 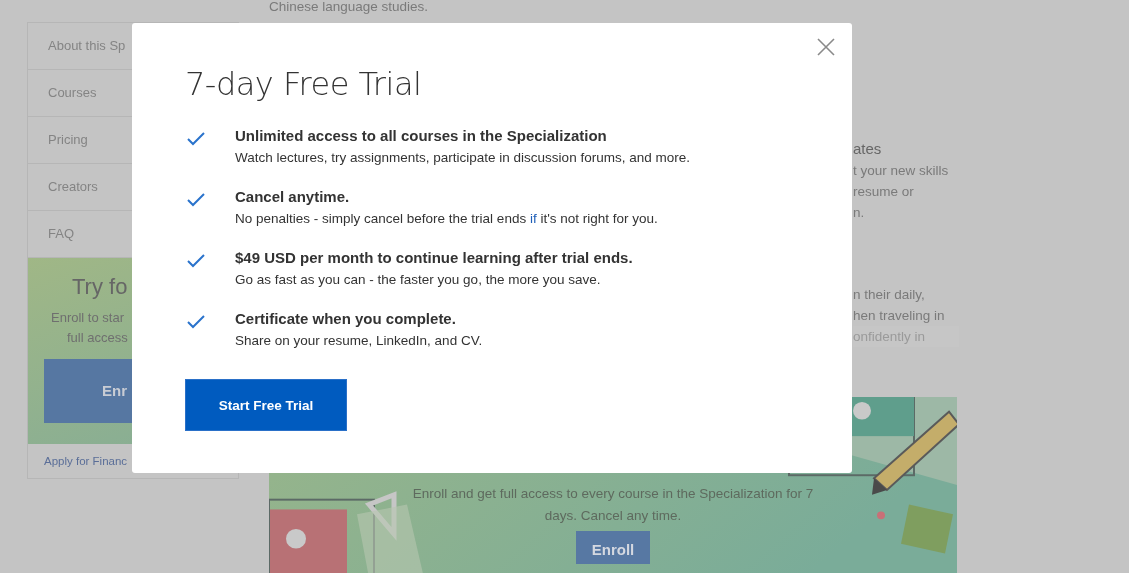 I want to click on feature-description: No penalties - simply cancel before the trial ends if it's not right for you., so click(x=446, y=219).